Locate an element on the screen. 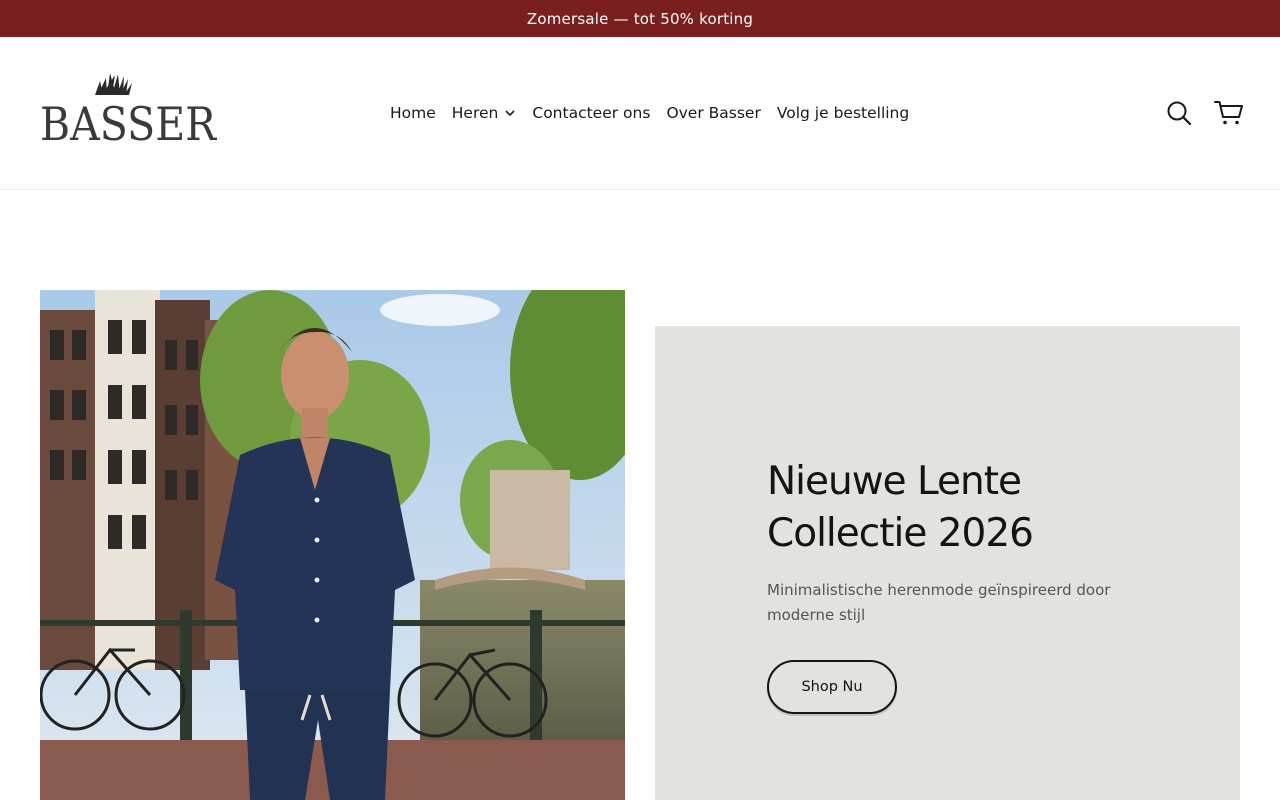 This screenshot has height=800, width=1280. nav-home-label: Home is located at coordinates (413, 113).